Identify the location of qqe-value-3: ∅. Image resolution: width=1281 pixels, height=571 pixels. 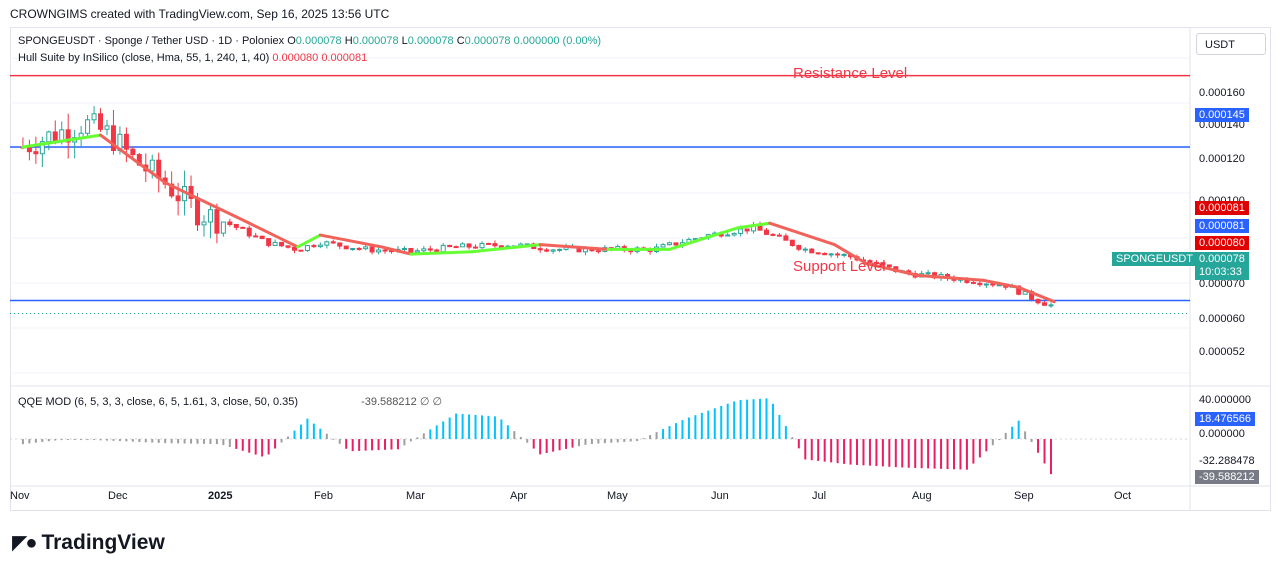
(437, 402).